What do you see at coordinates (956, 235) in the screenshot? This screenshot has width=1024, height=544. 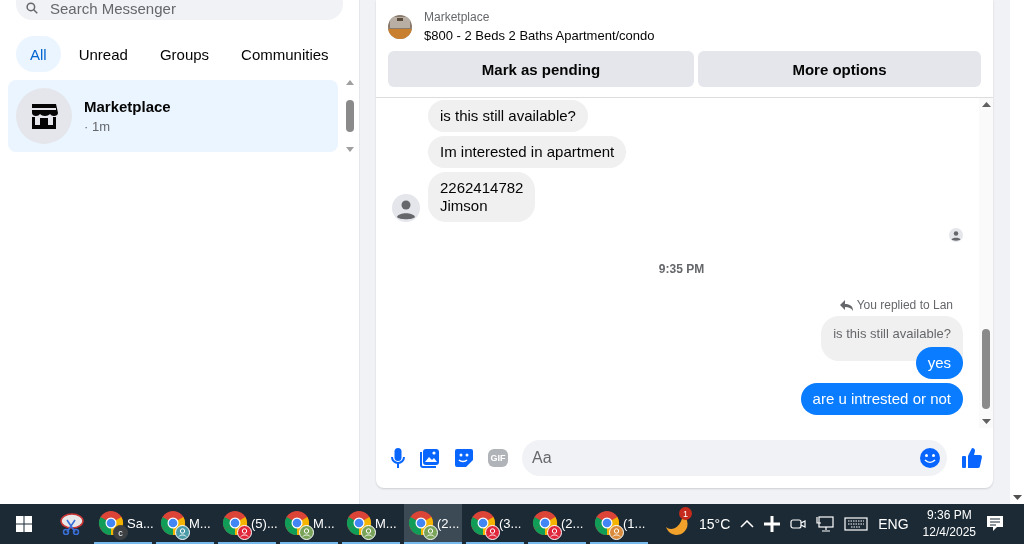 I see `seen-avatar-icon` at bounding box center [956, 235].